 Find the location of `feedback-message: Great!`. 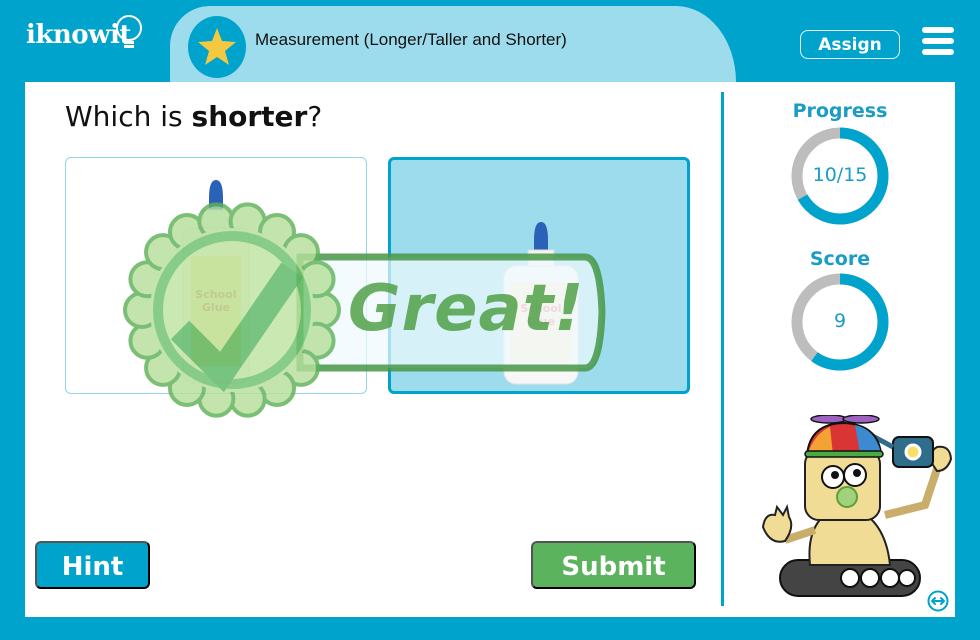

feedback-message: Great! is located at coordinates (466, 309).